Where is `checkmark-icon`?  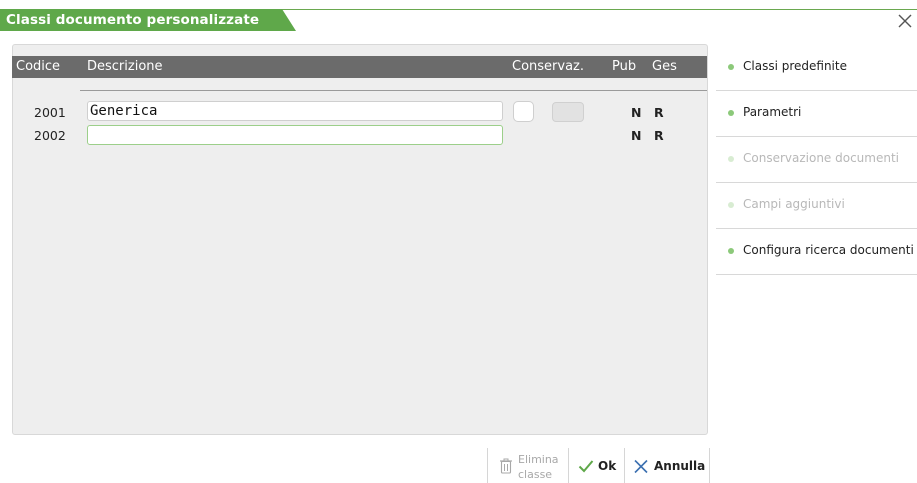
checkmark-icon is located at coordinates (586, 466).